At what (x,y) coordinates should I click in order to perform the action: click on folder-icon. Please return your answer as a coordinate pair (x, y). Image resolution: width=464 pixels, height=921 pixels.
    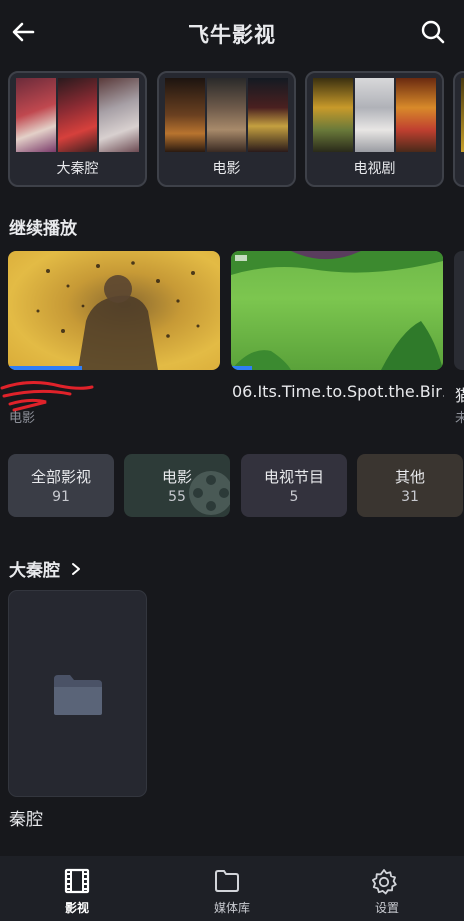
    Looking at the image, I should click on (78, 695).